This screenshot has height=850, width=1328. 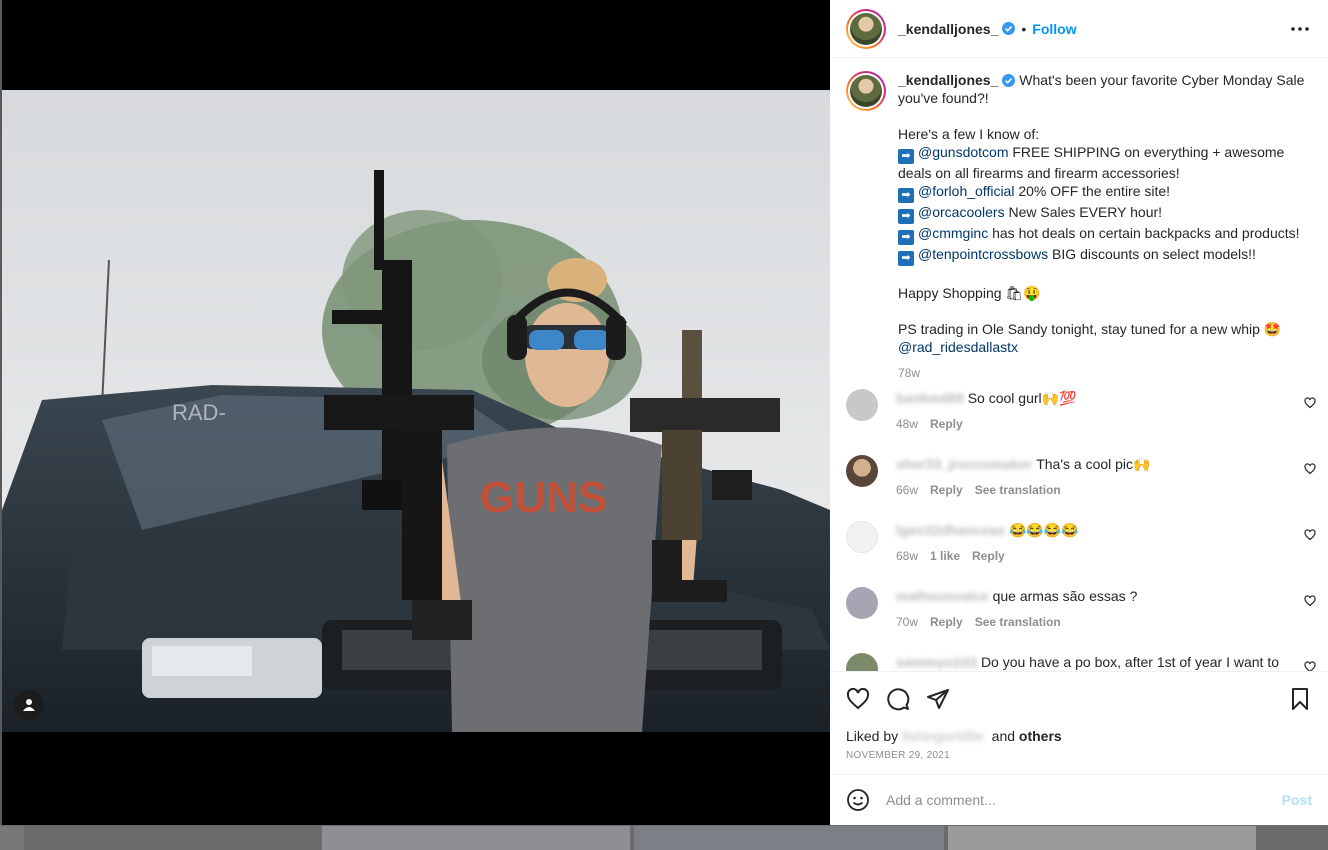 I want to click on post-date: NOVEMBER 29, 2021, so click(x=1079, y=755).